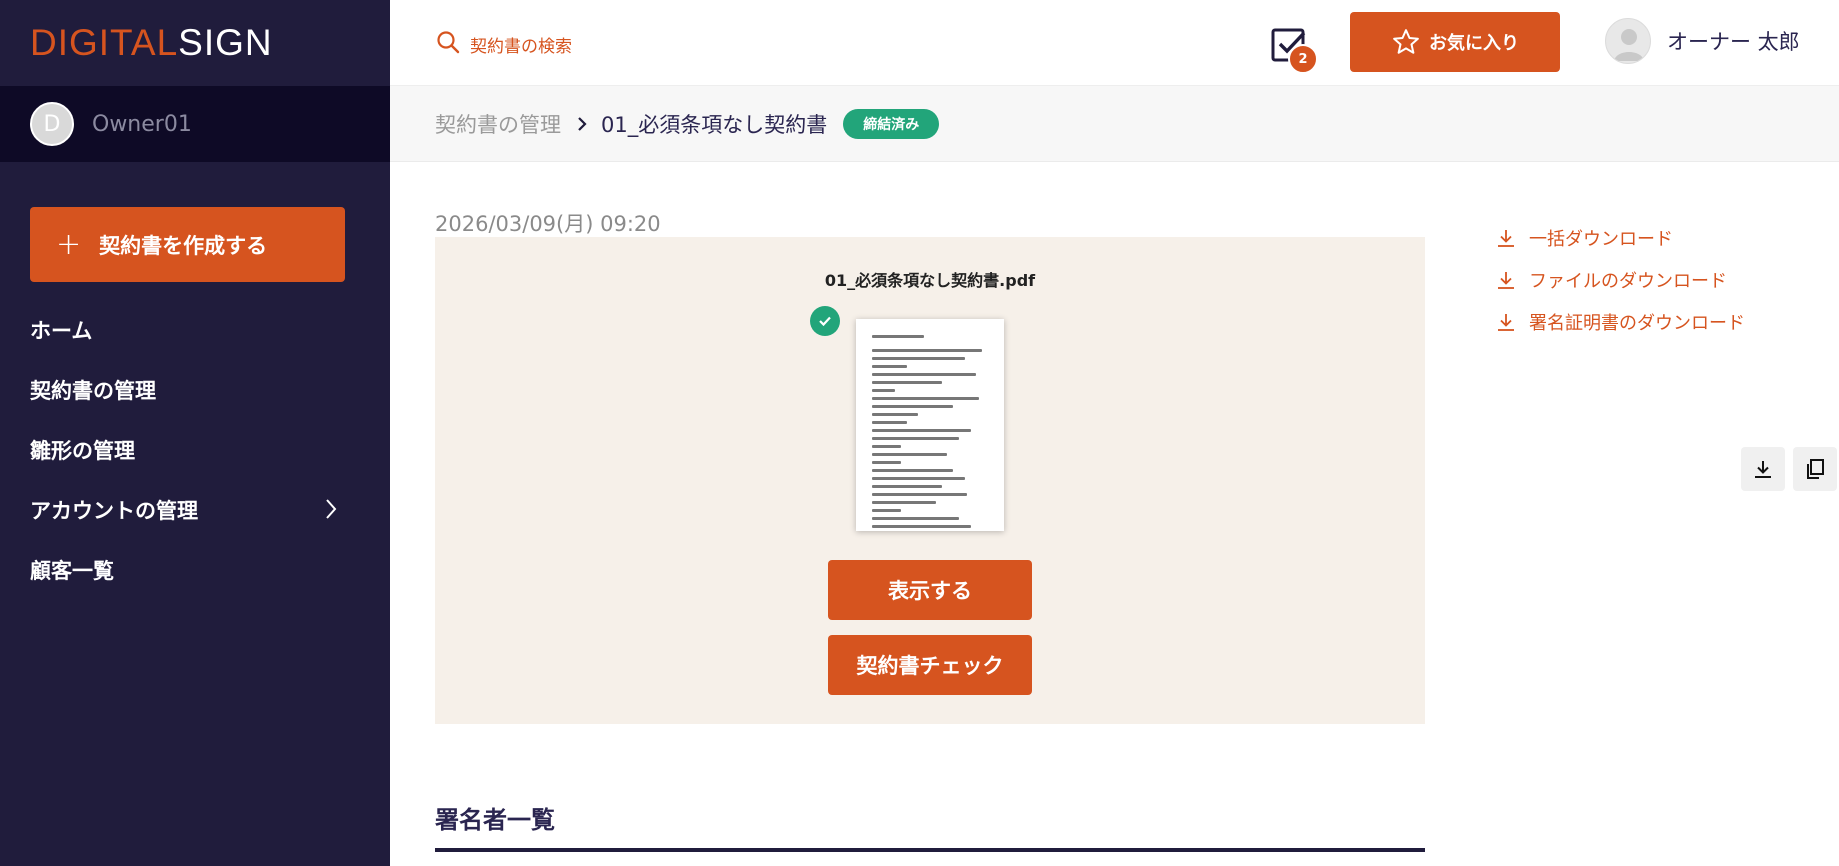 The width and height of the screenshot is (1839, 866). I want to click on app-logo: DIGITALSIGN, so click(151, 43).